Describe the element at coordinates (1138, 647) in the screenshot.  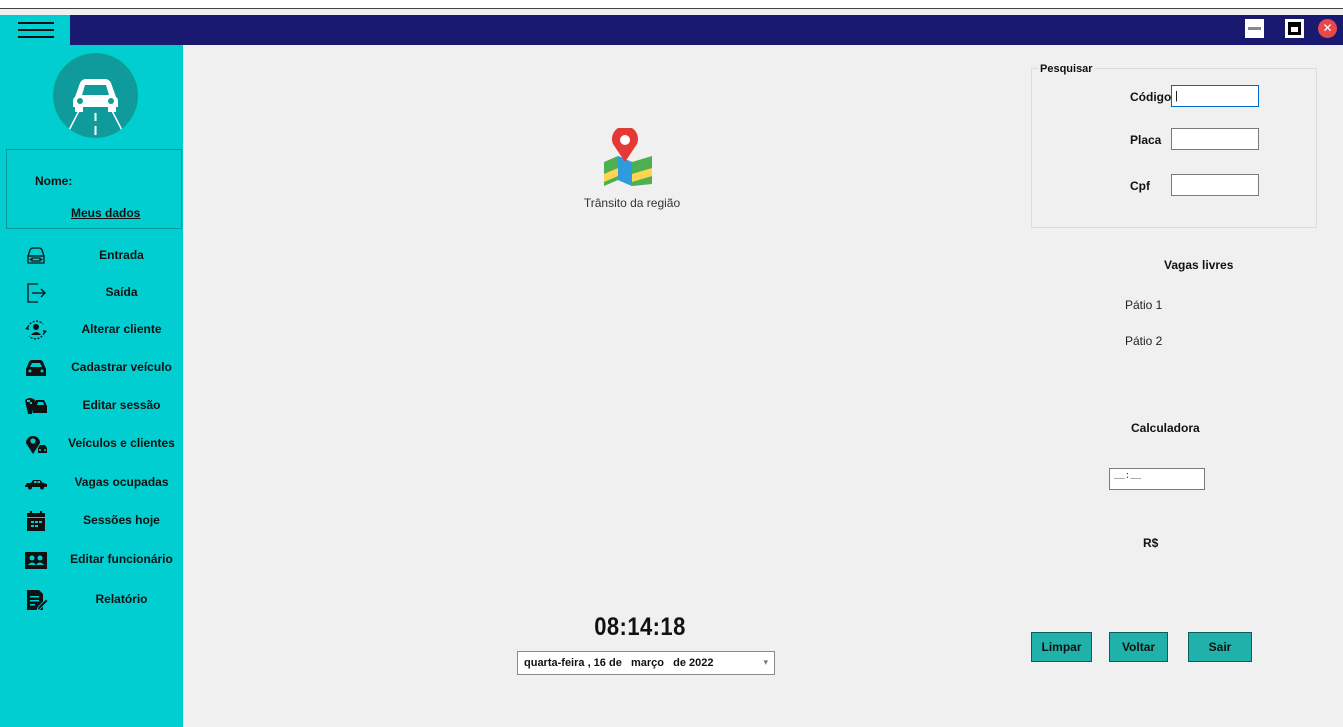
I see `voltar-button: Voltar` at that location.